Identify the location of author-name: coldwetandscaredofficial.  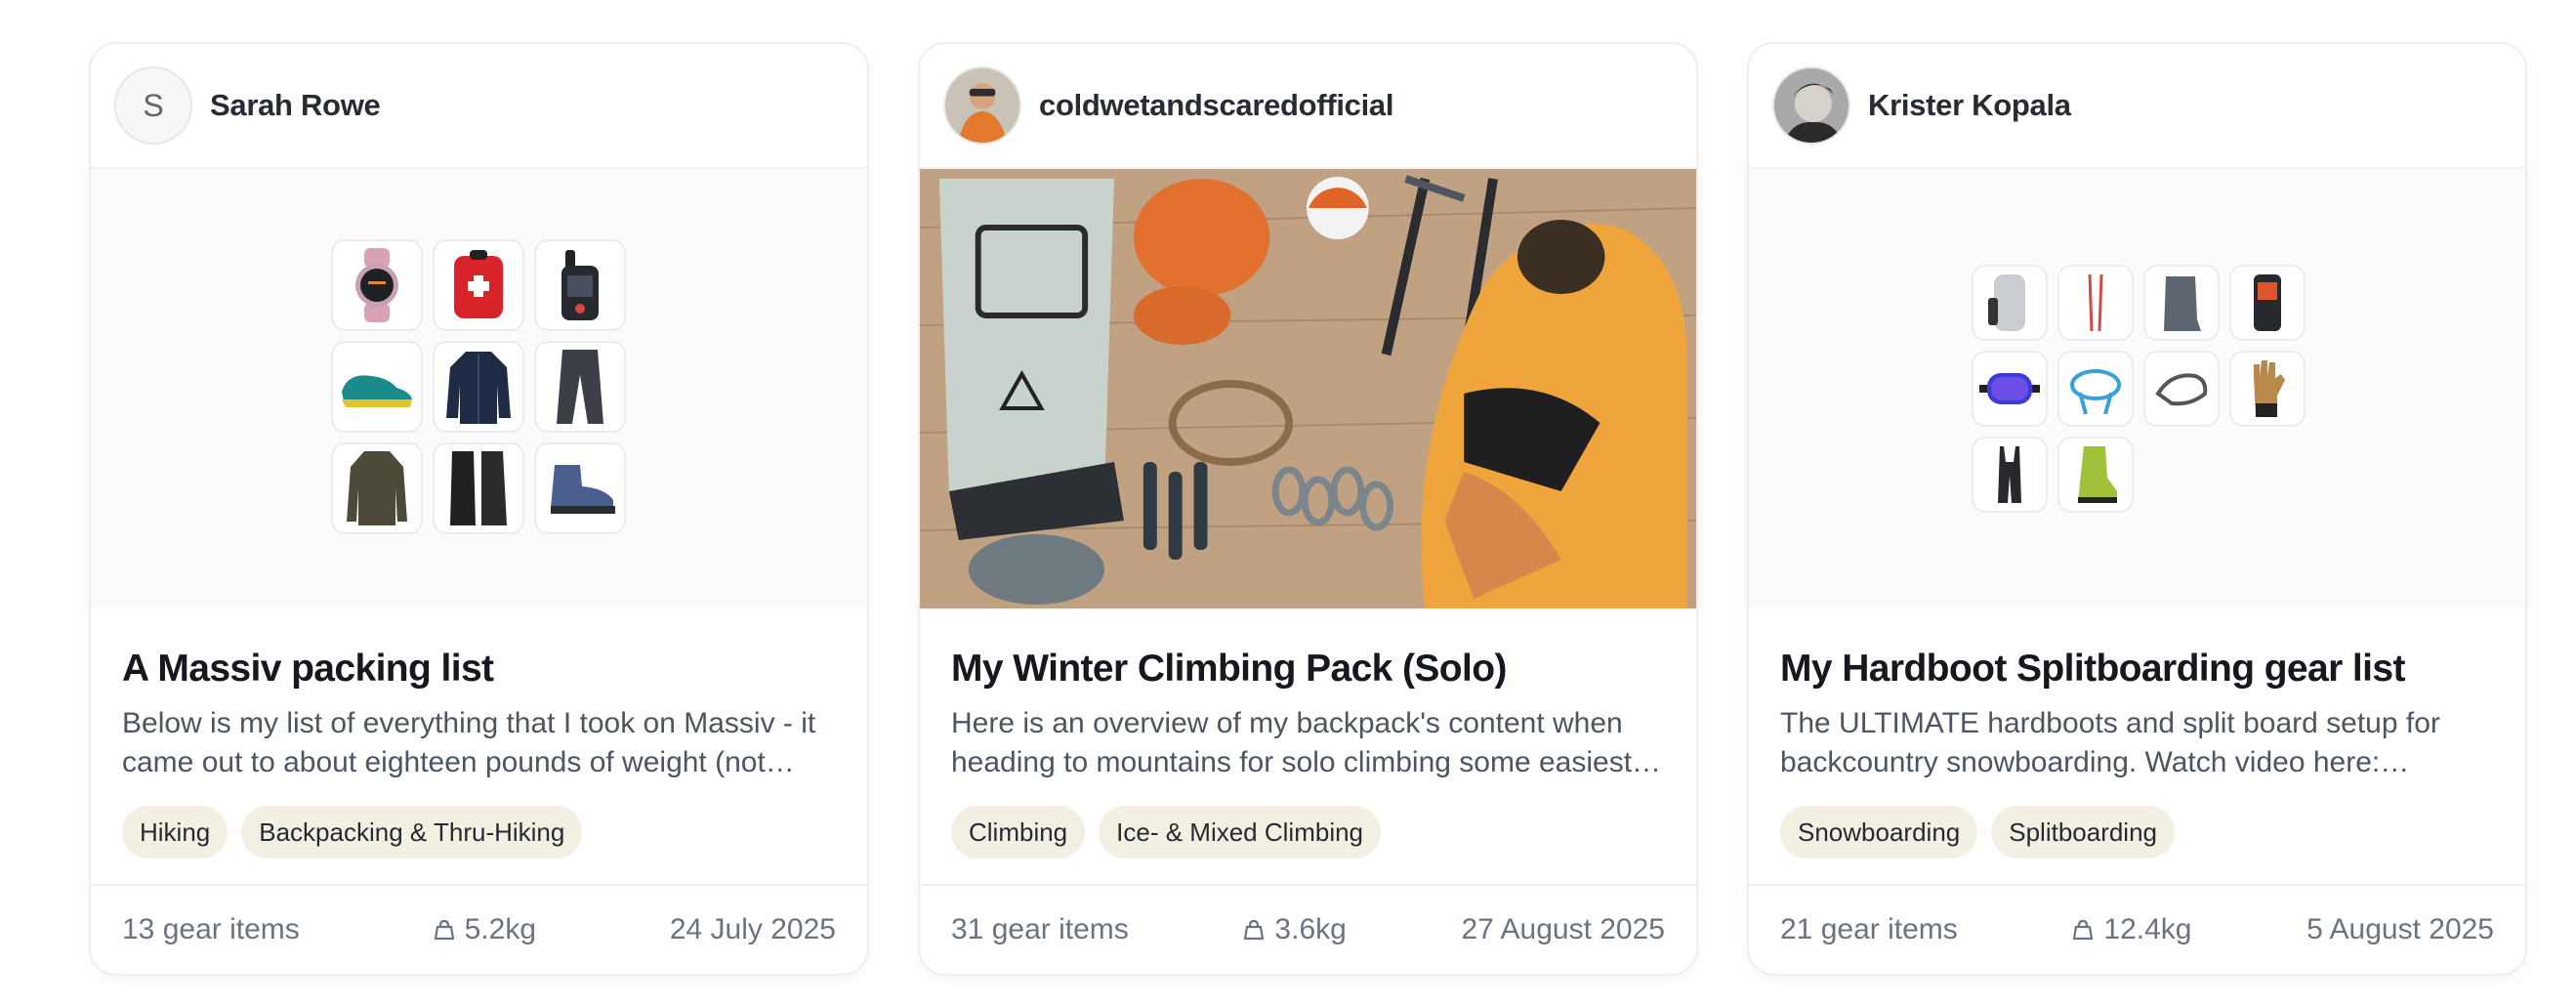
(1216, 106).